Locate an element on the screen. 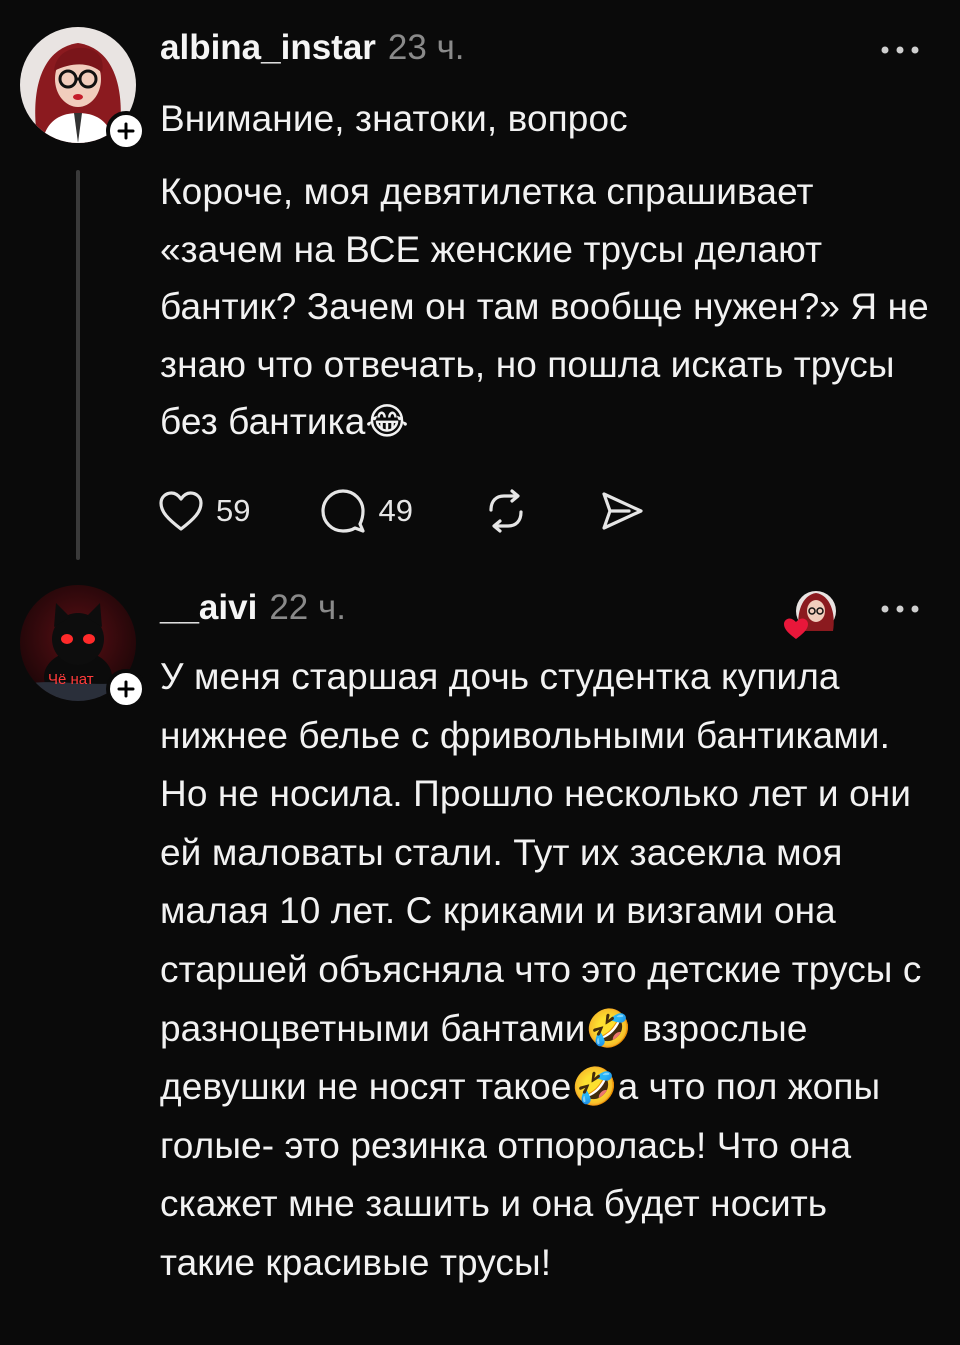  post-header: albina_instar 23 ч. is located at coordinates (312, 52).